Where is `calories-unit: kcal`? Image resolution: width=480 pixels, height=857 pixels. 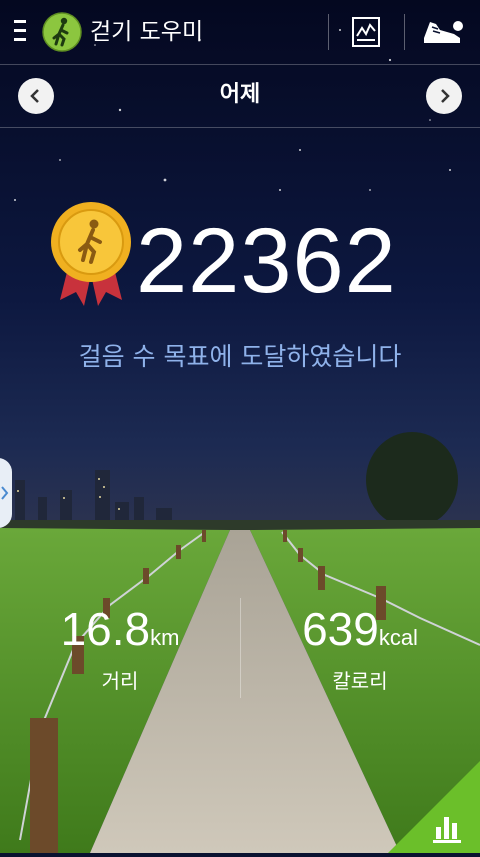 calories-unit: kcal is located at coordinates (398, 637).